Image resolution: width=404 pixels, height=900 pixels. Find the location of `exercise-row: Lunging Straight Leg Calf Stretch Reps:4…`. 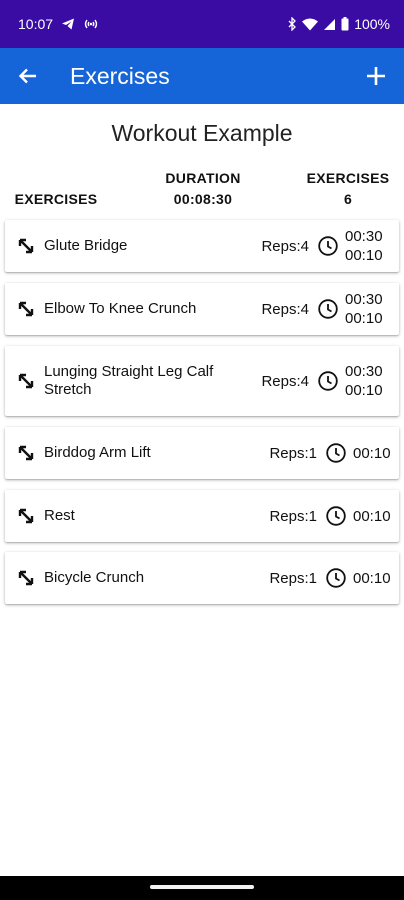

exercise-row: Lunging Straight Leg Calf Stretch Reps:4… is located at coordinates (202, 381).